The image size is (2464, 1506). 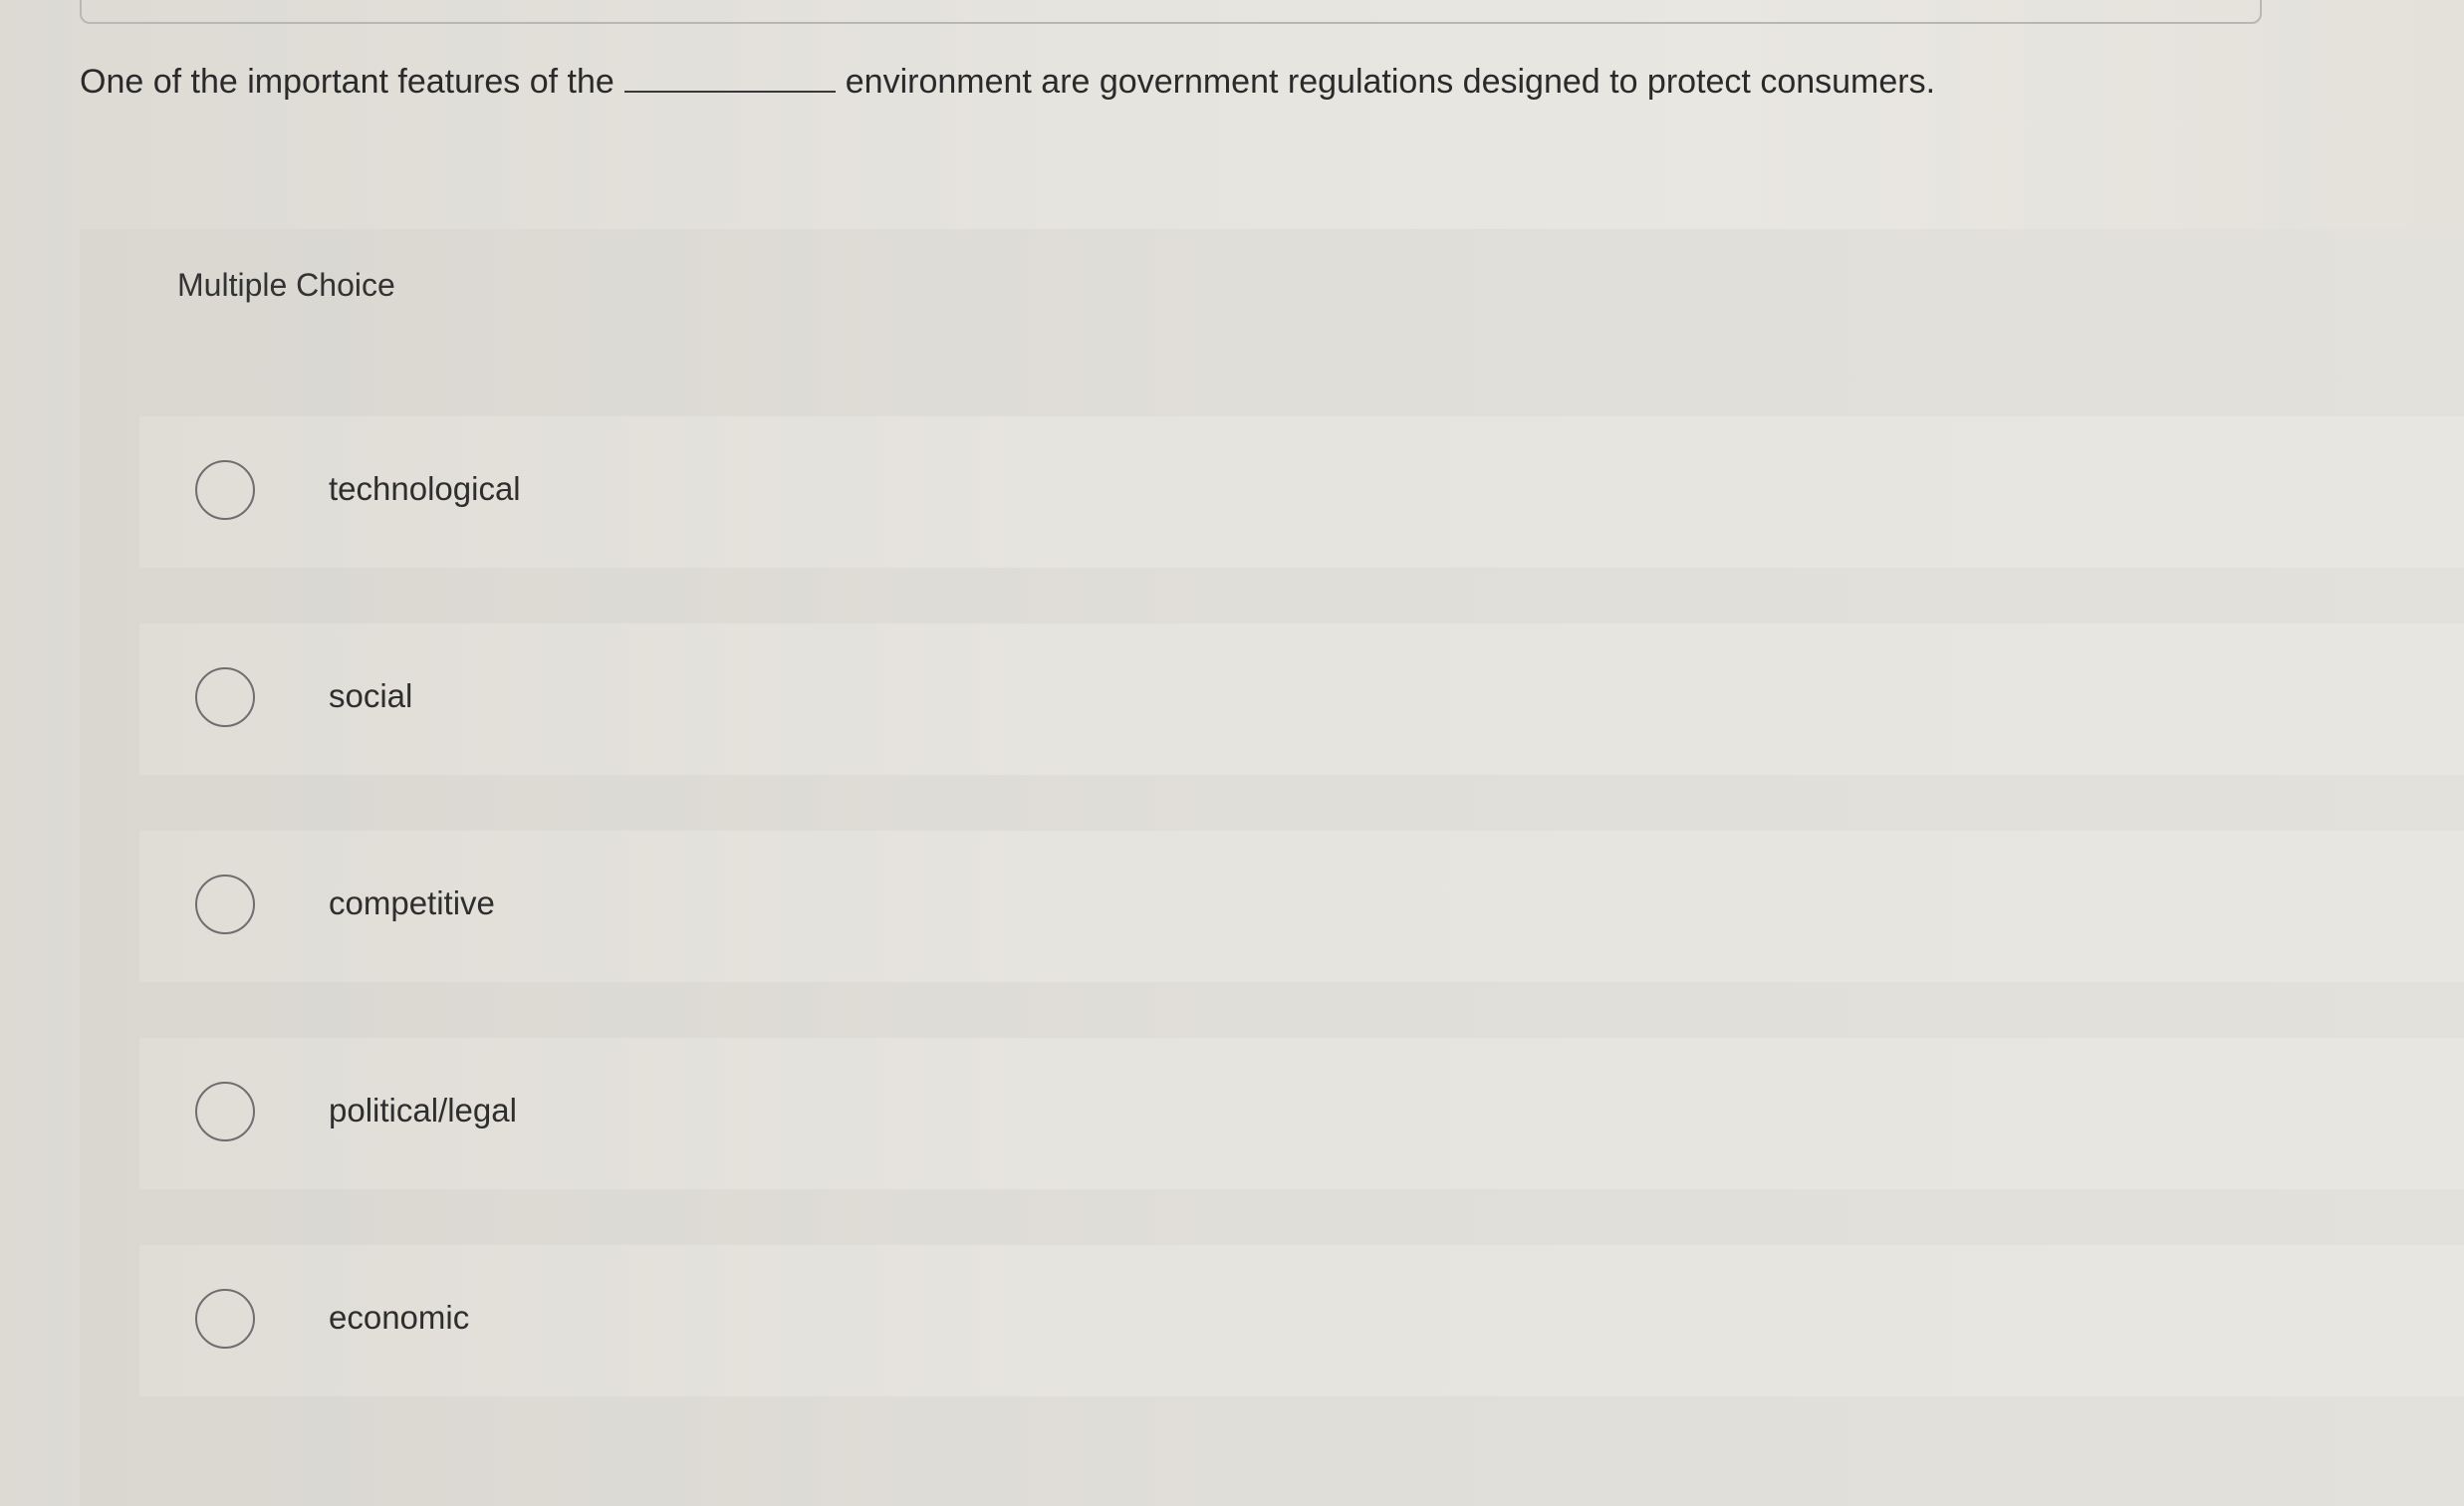 I want to click on answer-option-economic: economic, so click(x=1301, y=1320).